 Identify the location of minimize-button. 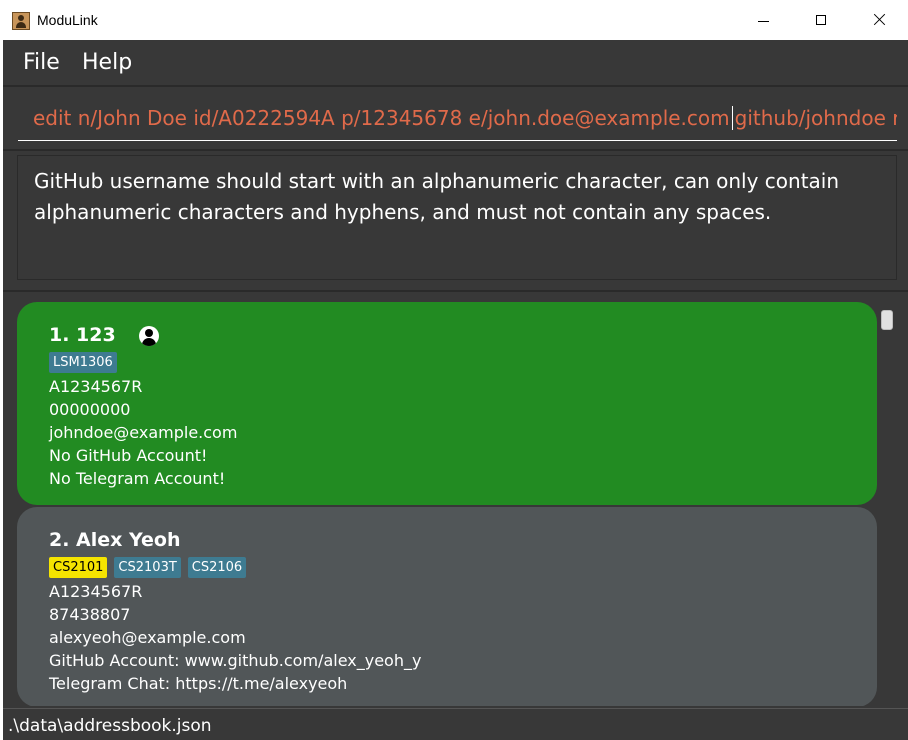
(763, 21).